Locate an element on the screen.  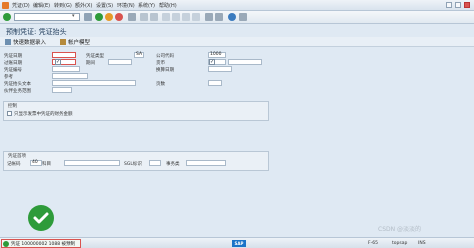
posting-date-label: 过账日期 is located at coordinates (13, 63).